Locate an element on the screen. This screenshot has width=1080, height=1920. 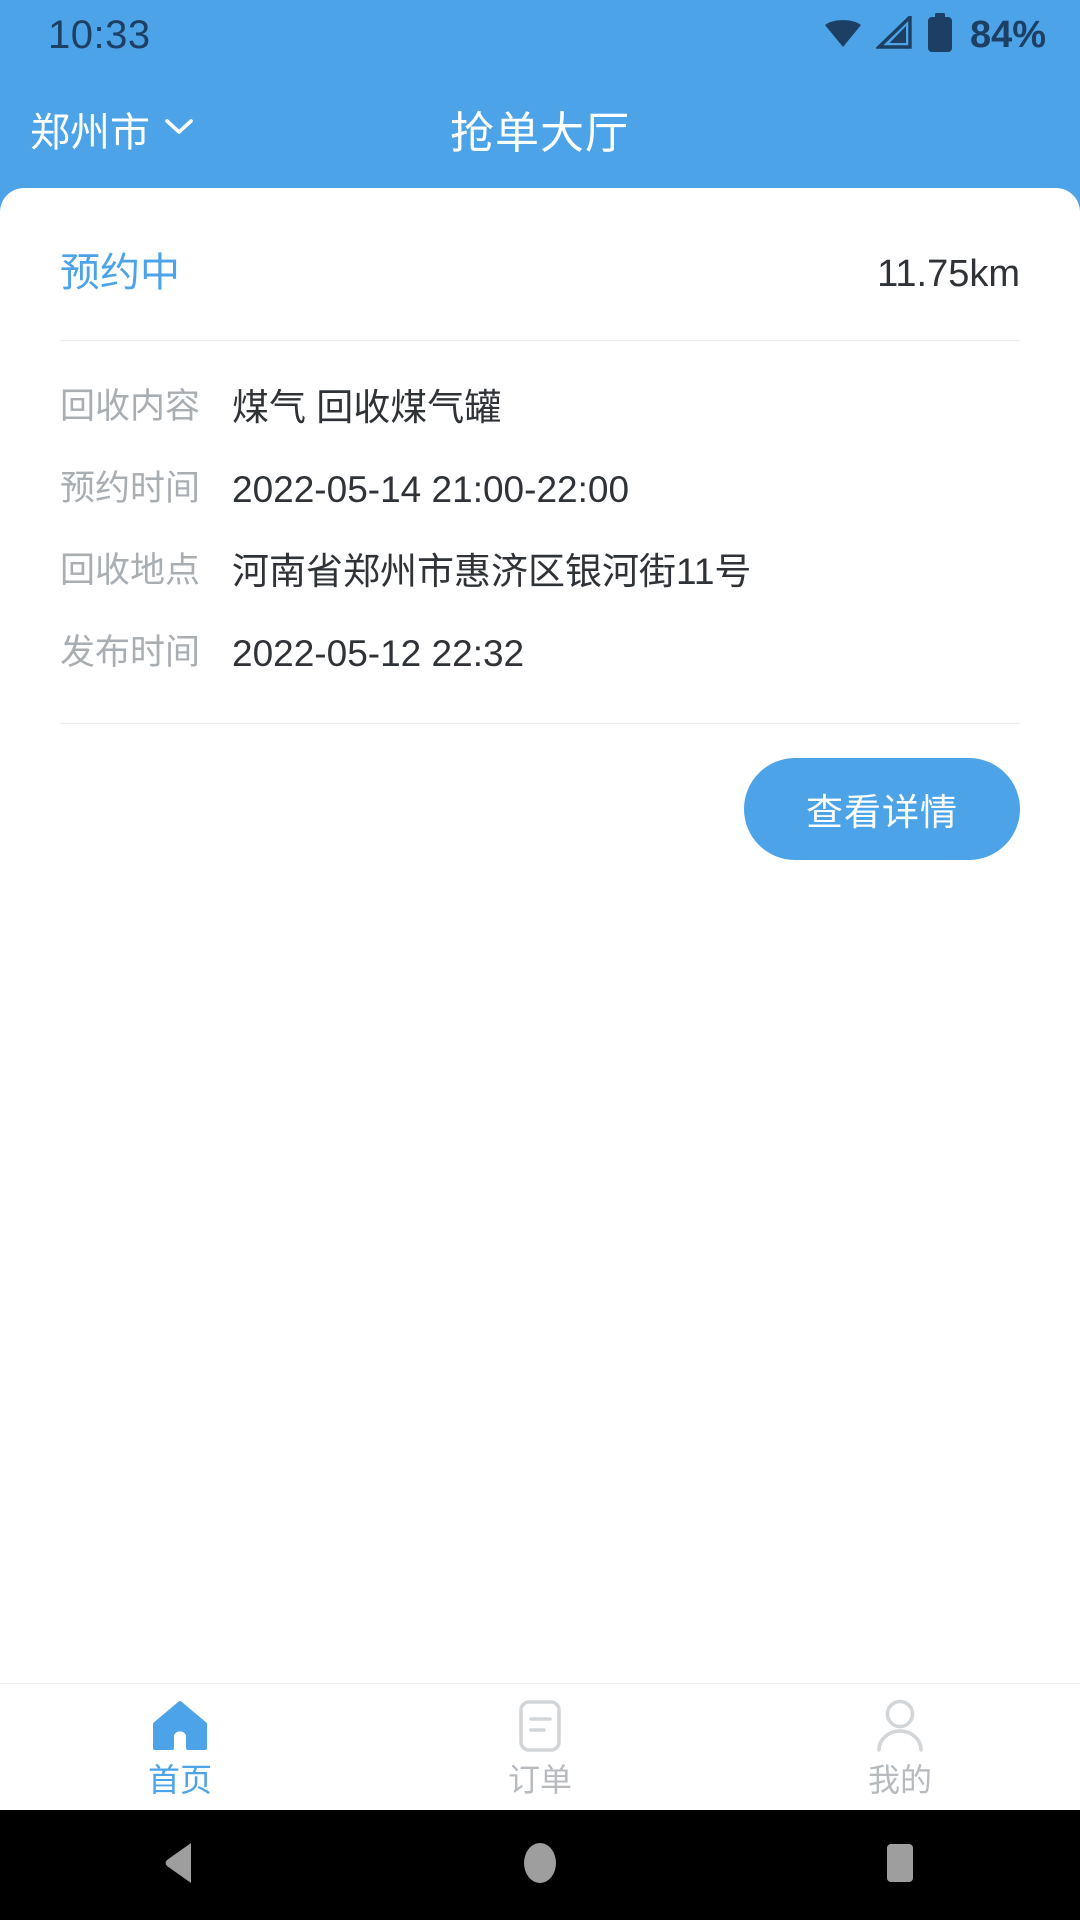
table-row: 预约时间 2022-05-14 21:00-22:00 is located at coordinates (540, 490).